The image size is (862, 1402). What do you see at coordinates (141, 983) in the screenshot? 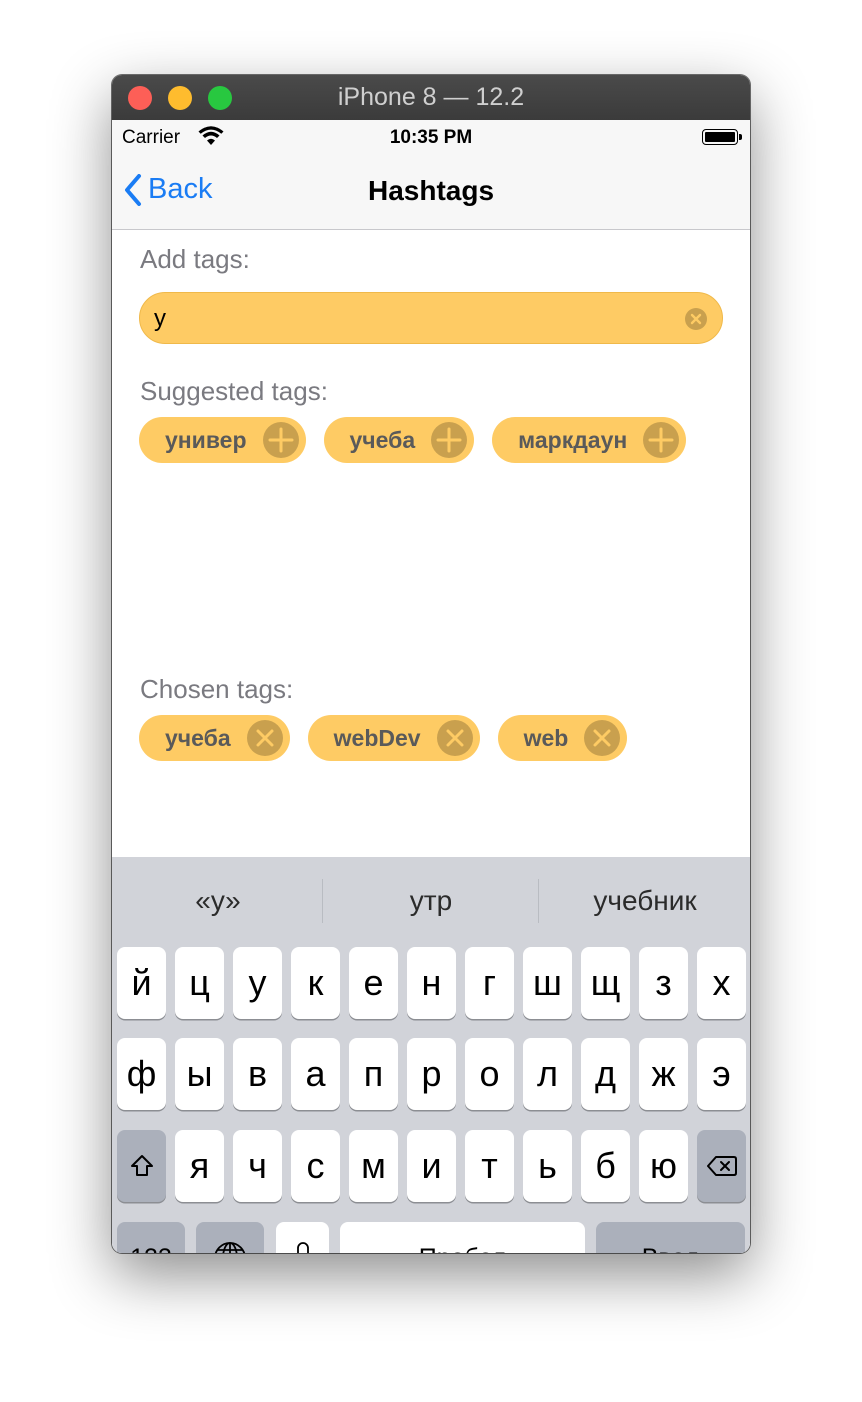
I see `key: й` at bounding box center [141, 983].